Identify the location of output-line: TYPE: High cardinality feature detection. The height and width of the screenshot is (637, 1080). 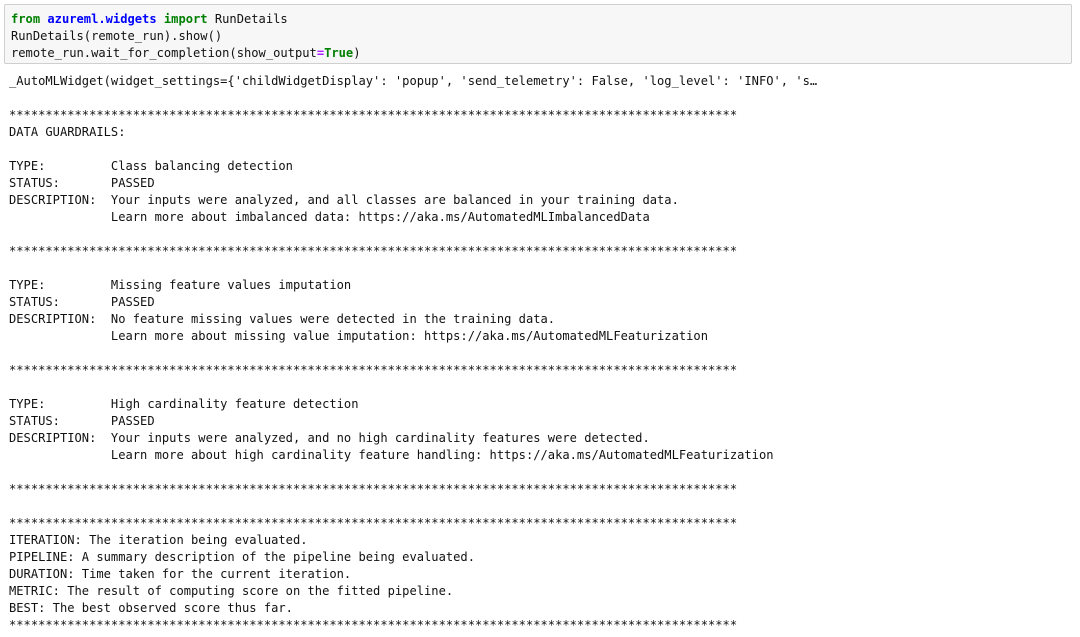
(184, 404).